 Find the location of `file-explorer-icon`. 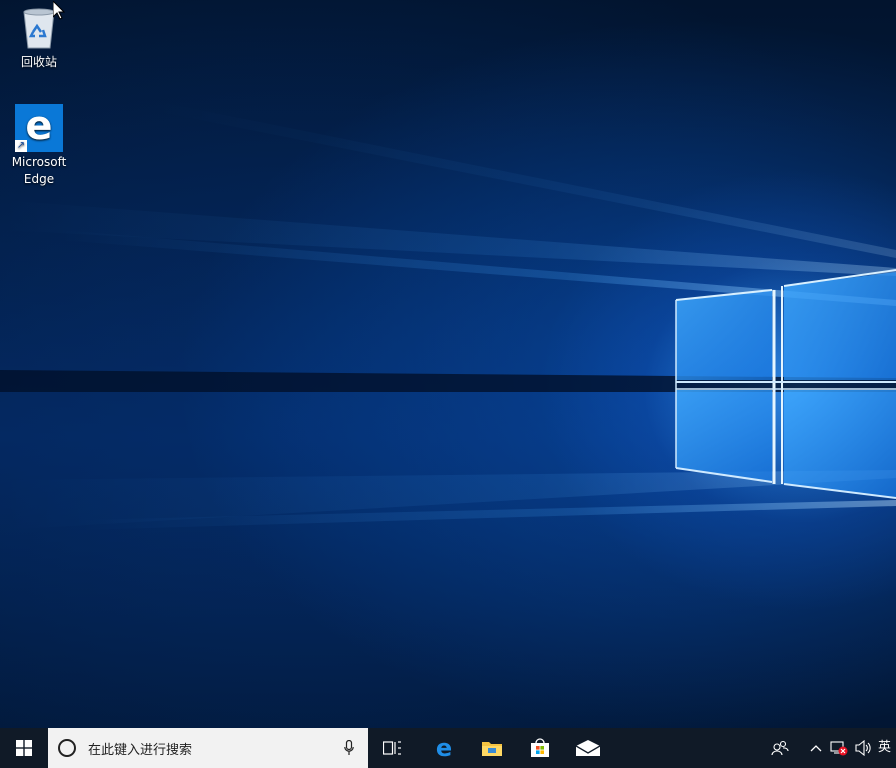

file-explorer-icon is located at coordinates (492, 749).